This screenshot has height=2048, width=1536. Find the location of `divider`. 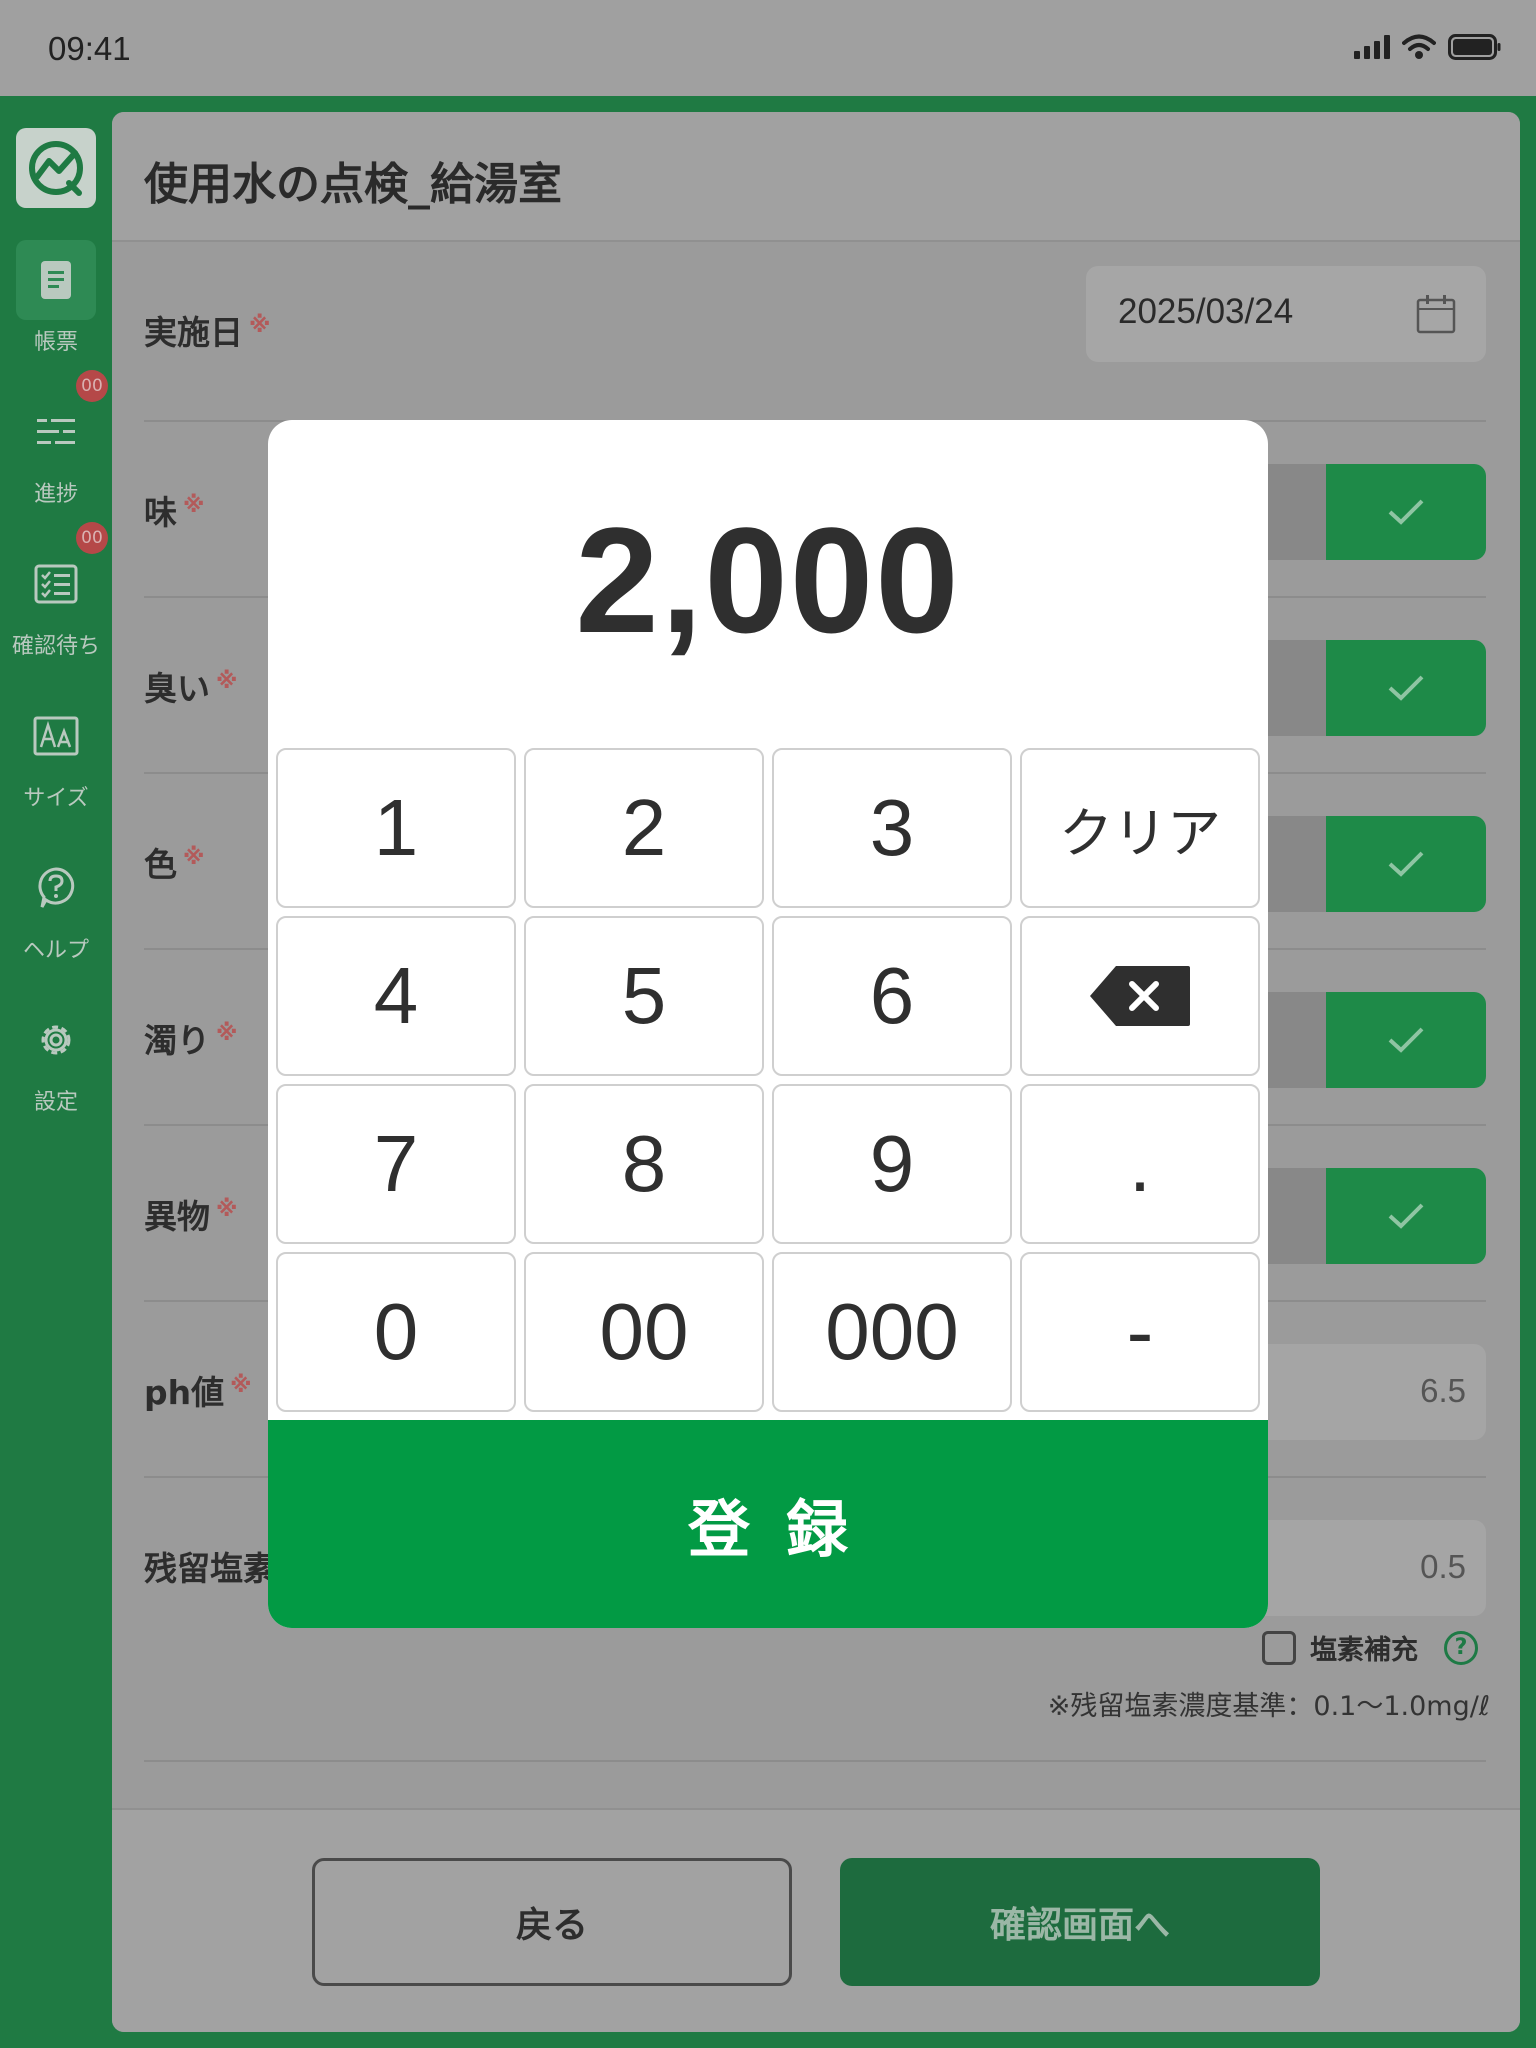

divider is located at coordinates (815, 1761).